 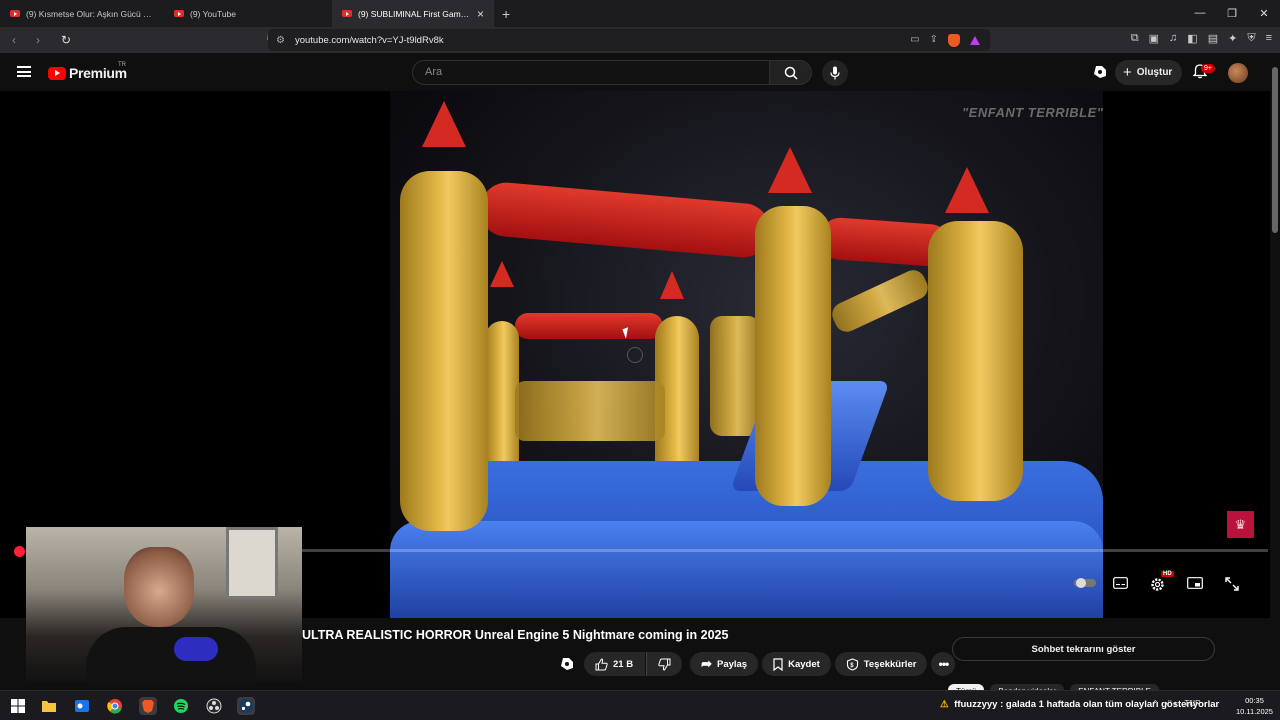 What do you see at coordinates (664, 664) in the screenshot?
I see `dislike-button` at bounding box center [664, 664].